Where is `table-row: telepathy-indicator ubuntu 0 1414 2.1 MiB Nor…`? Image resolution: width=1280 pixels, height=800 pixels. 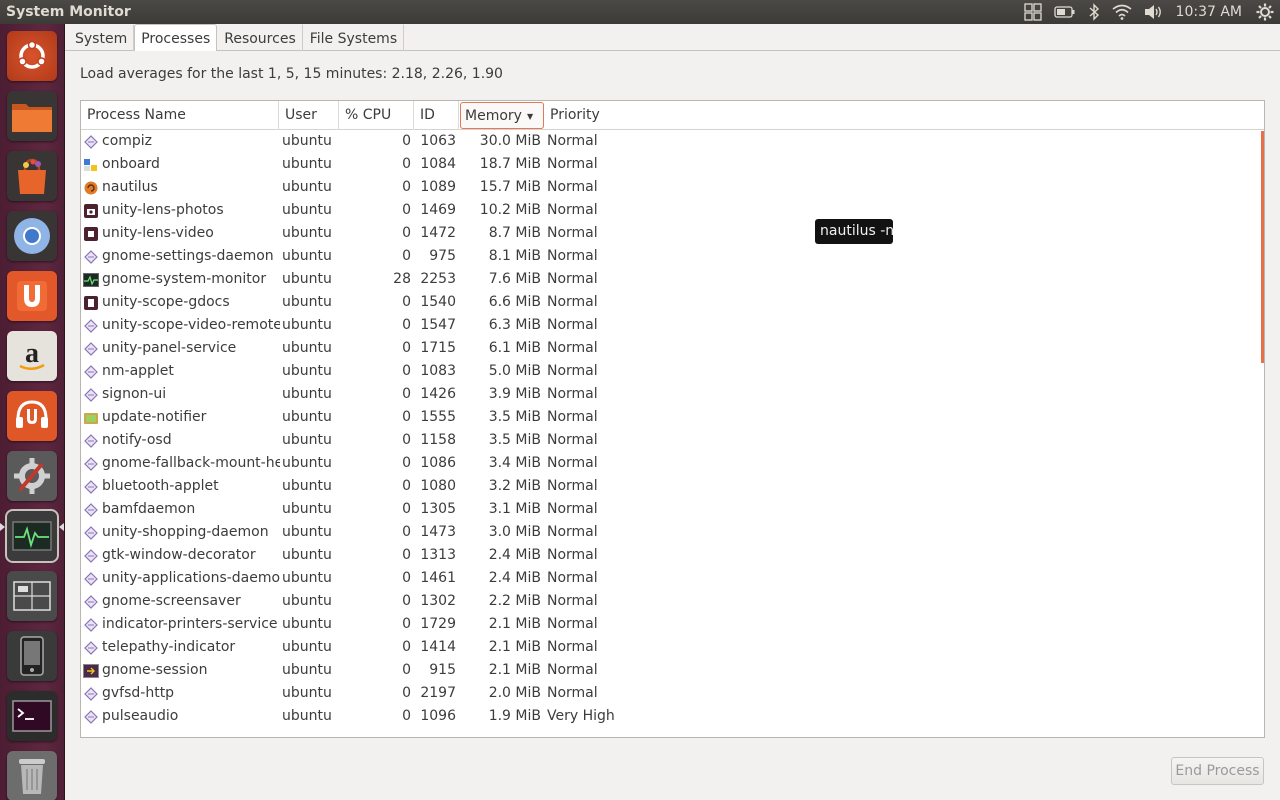
table-row: telepathy-indicator ubuntu 0 1414 2.1 MiB Nor… is located at coordinates (672, 647).